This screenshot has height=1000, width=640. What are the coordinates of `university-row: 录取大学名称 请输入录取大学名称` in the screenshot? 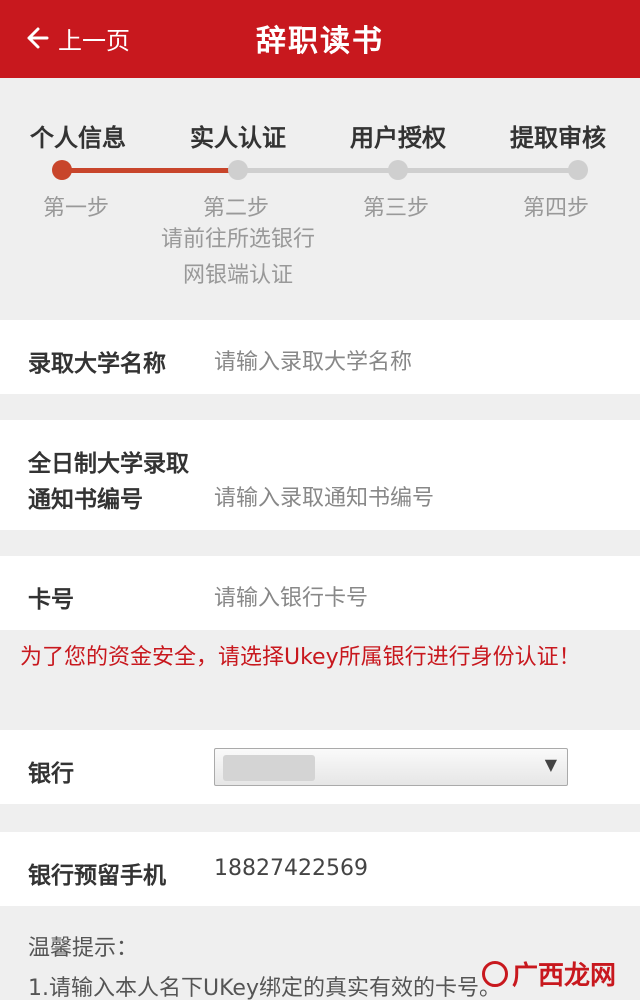 It's located at (320, 357).